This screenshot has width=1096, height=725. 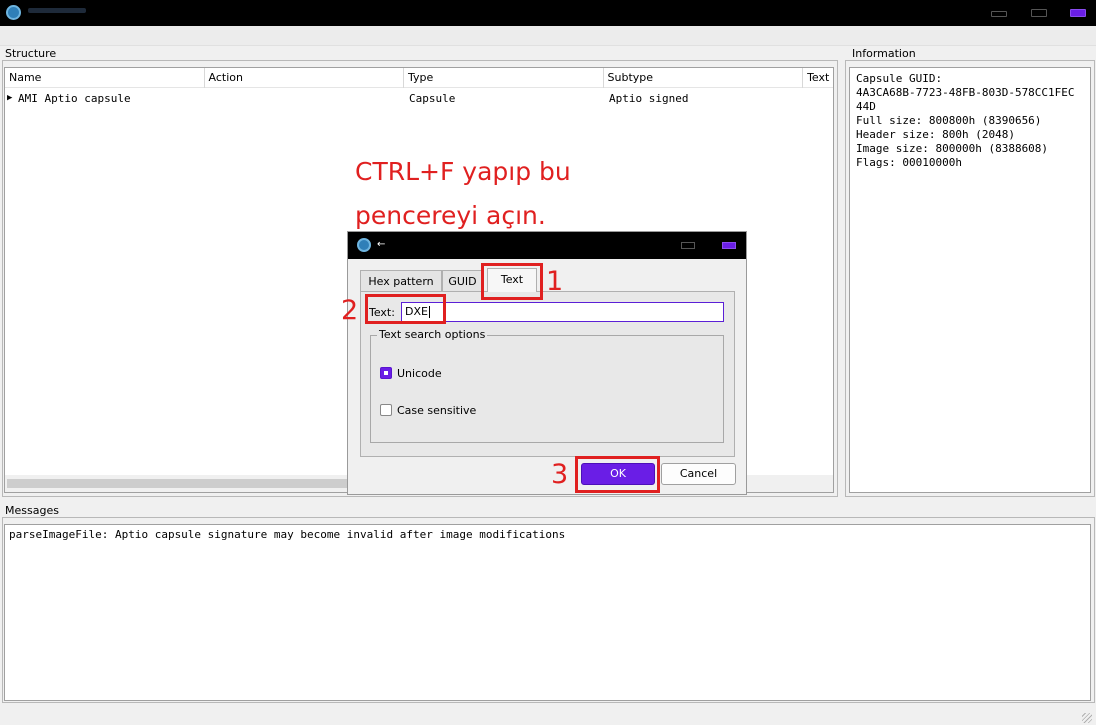 I want to click on unicode-checkbox, so click(x=386, y=373).